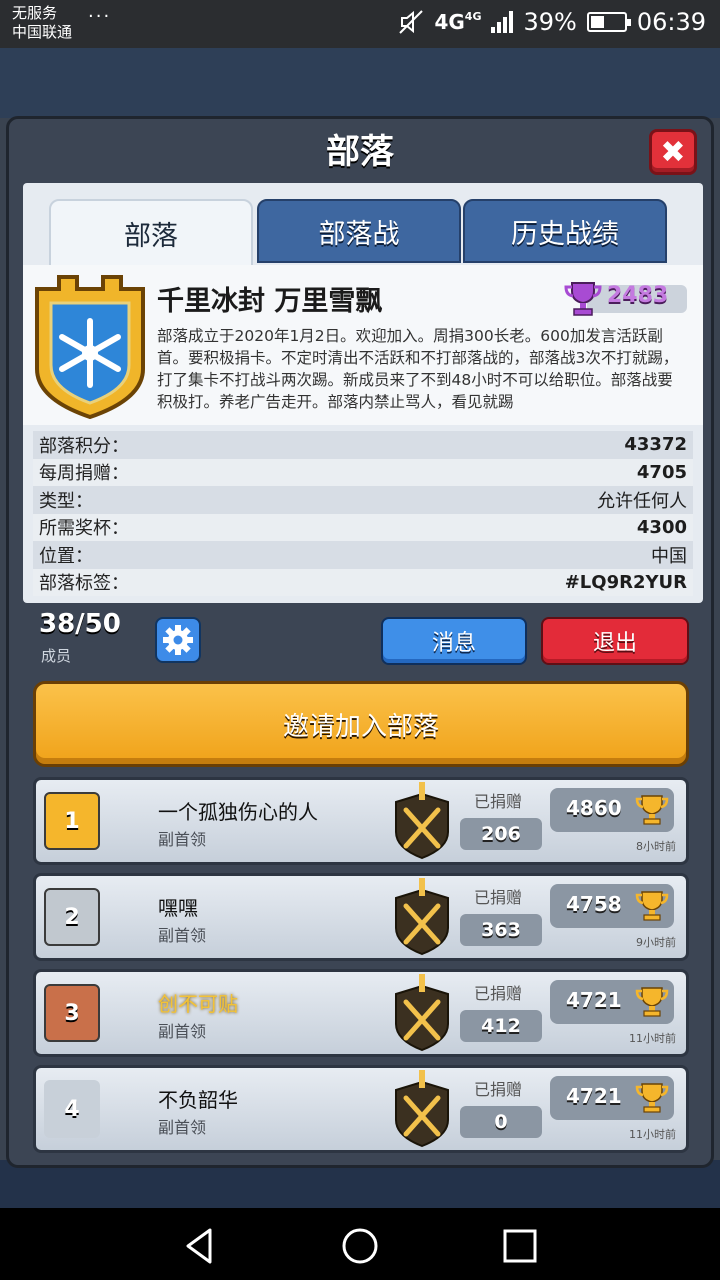 The height and width of the screenshot is (1280, 720). I want to click on member-count-label: 成员, so click(56, 656).